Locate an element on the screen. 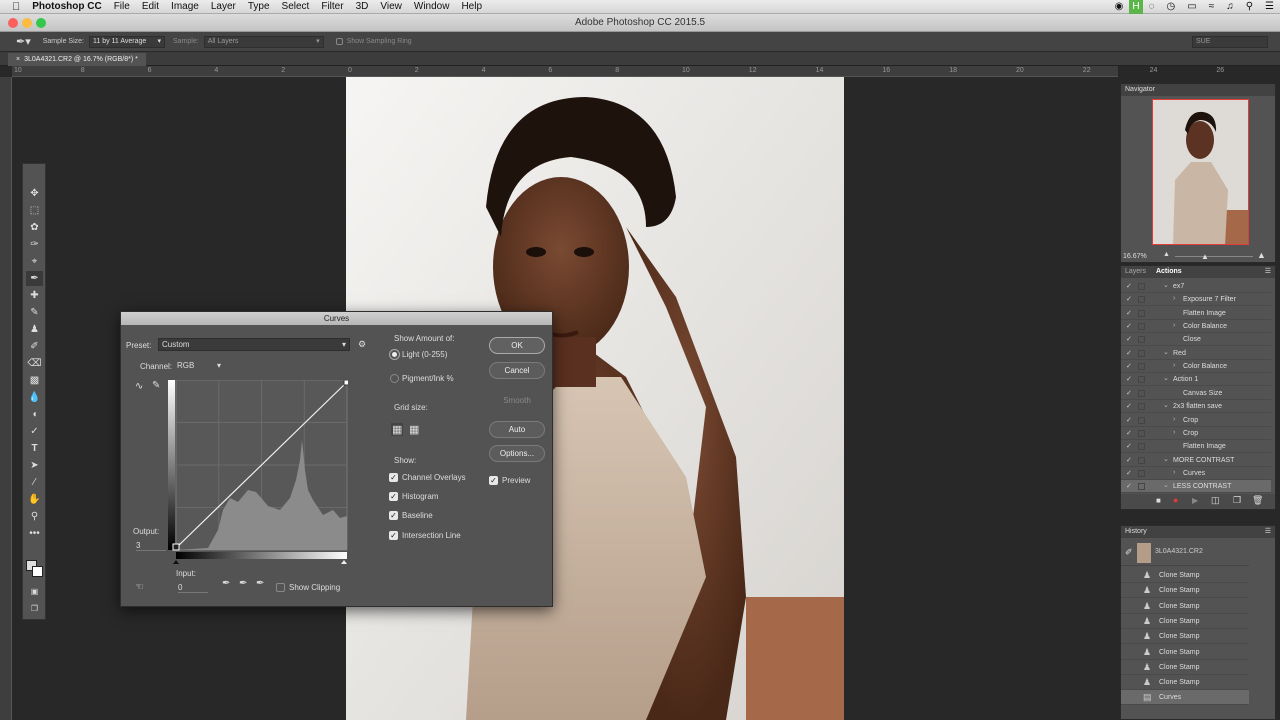  curve-pencil-tool-icon: ✎ is located at coordinates (156, 385).